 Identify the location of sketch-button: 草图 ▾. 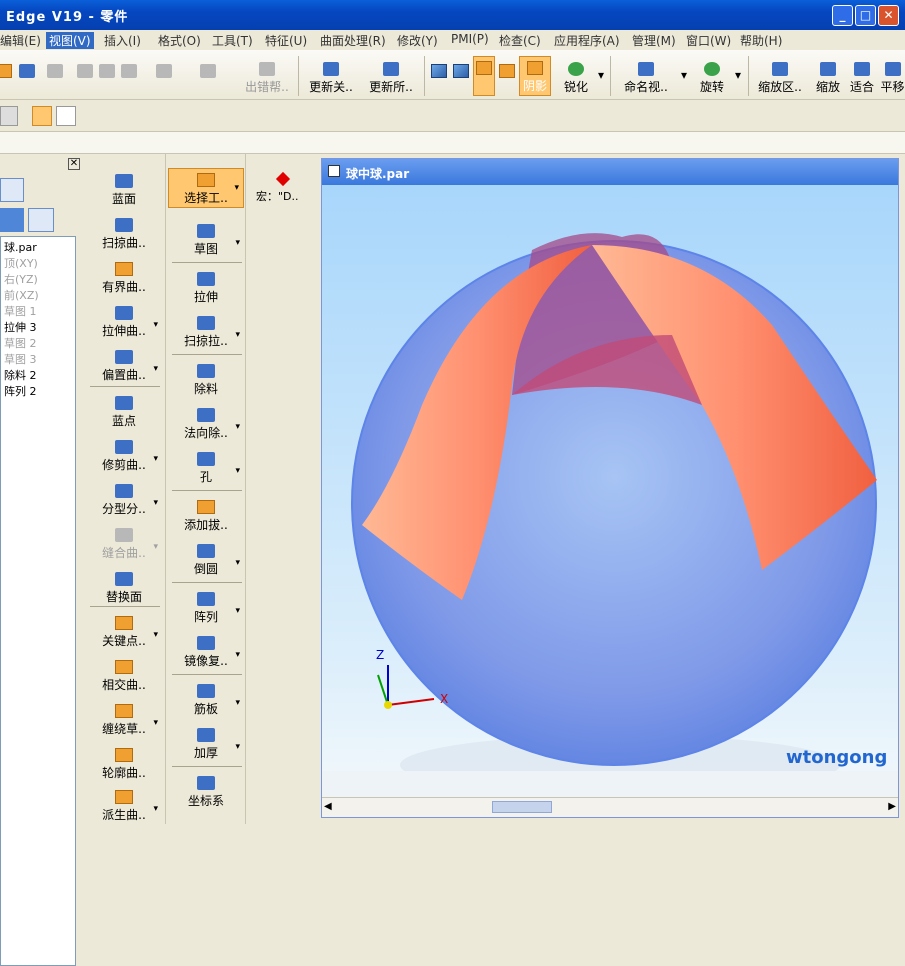
(206, 240).